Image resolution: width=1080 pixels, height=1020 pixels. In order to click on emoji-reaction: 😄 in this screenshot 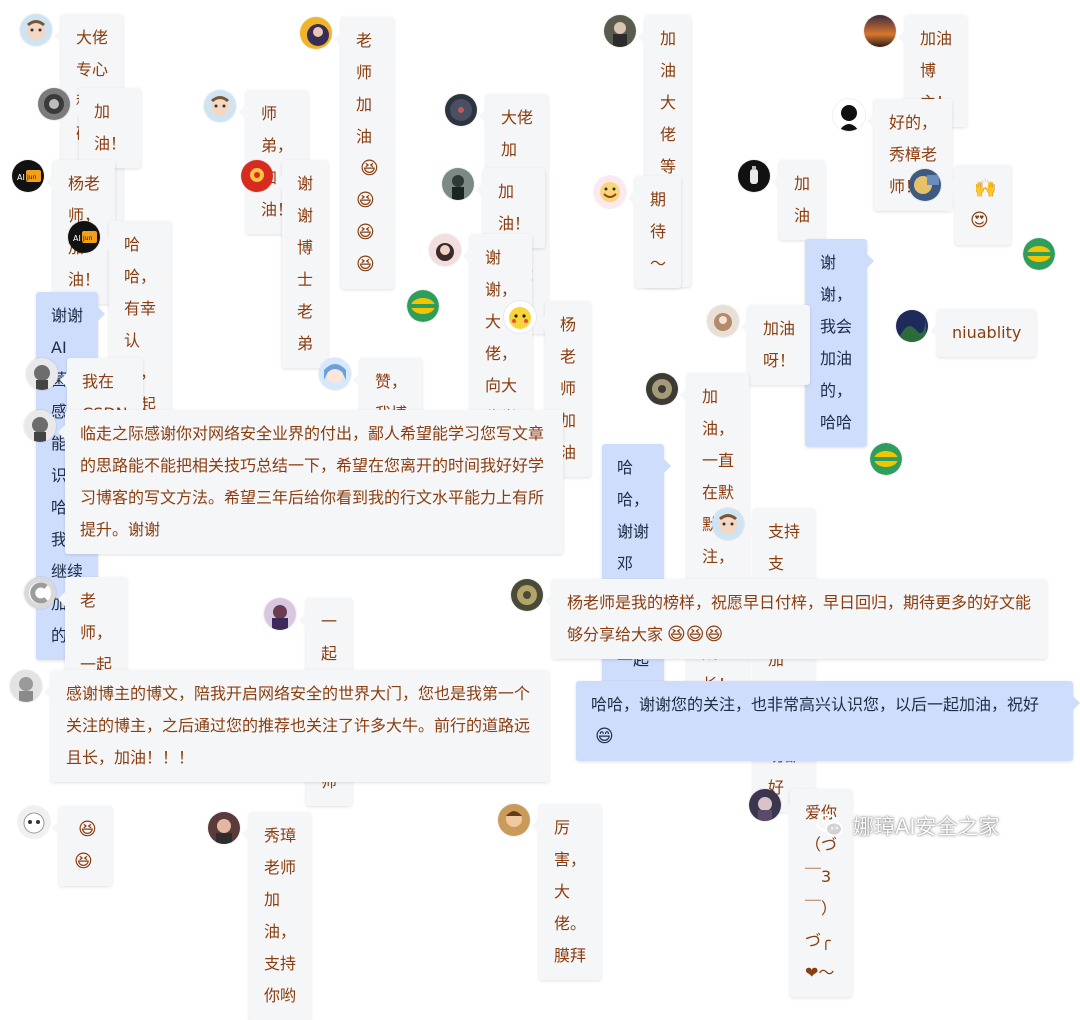, I will do `click(604, 736)`.